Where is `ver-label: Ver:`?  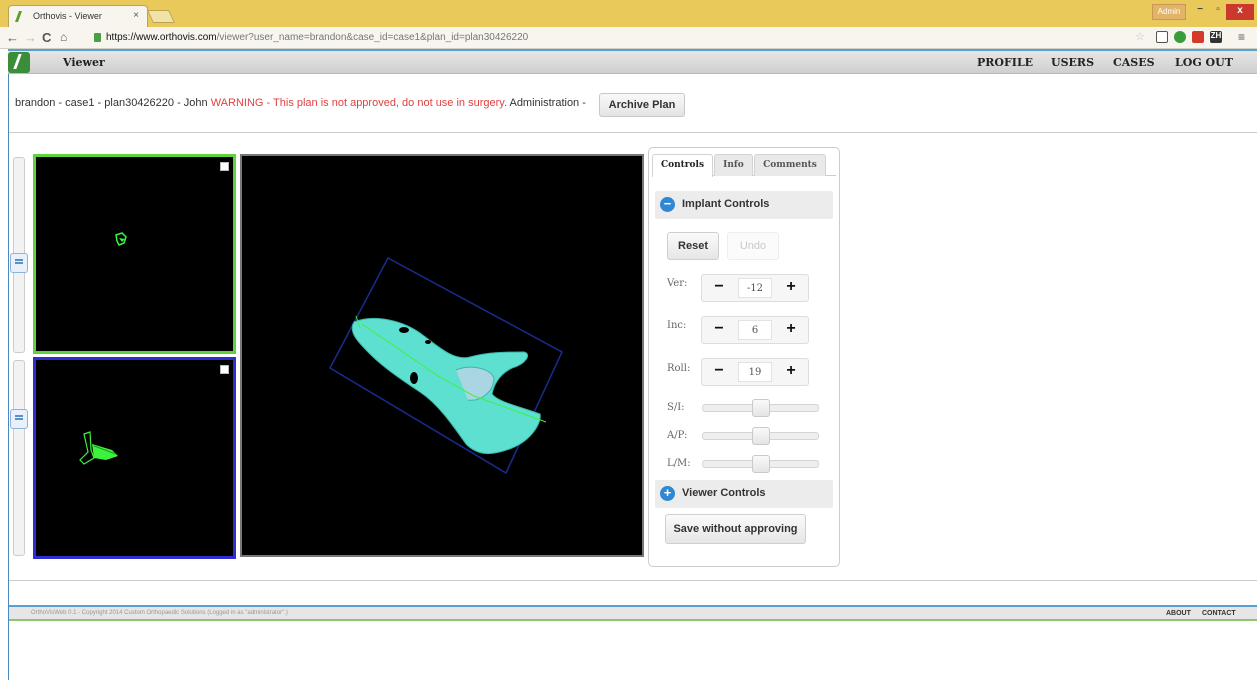
ver-label: Ver: is located at coordinates (677, 283).